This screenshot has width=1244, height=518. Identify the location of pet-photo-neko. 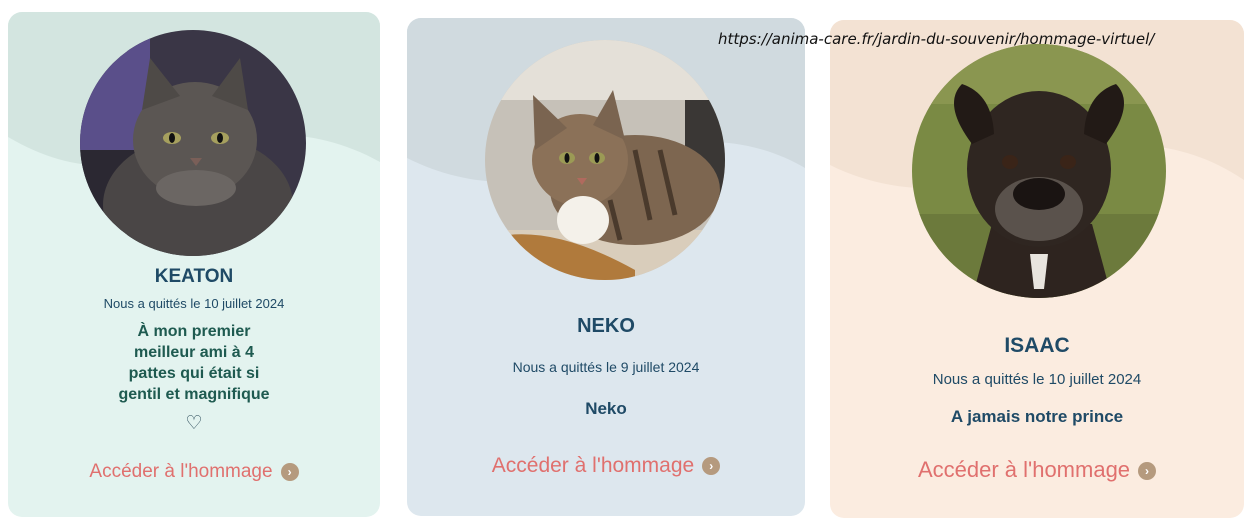
(605, 160).